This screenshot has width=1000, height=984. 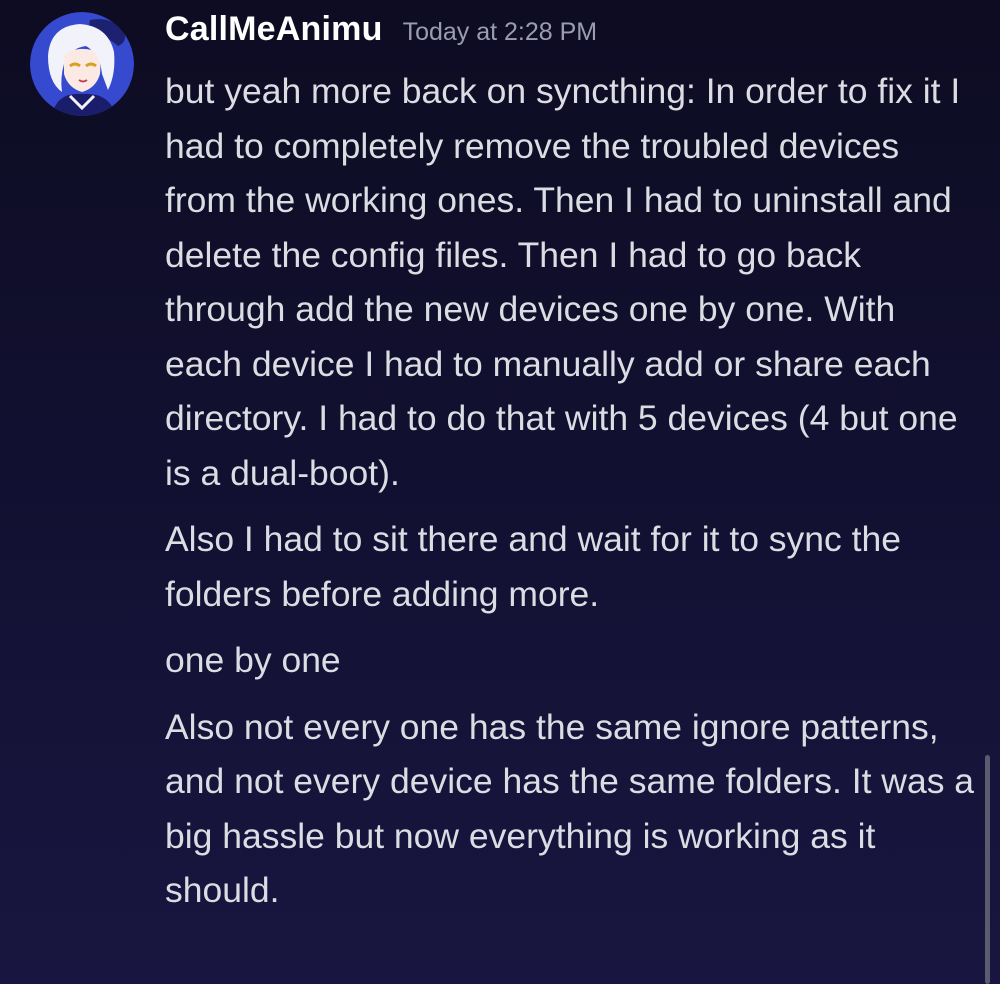 I want to click on anime-character-avatar-icon, so click(x=82, y=64).